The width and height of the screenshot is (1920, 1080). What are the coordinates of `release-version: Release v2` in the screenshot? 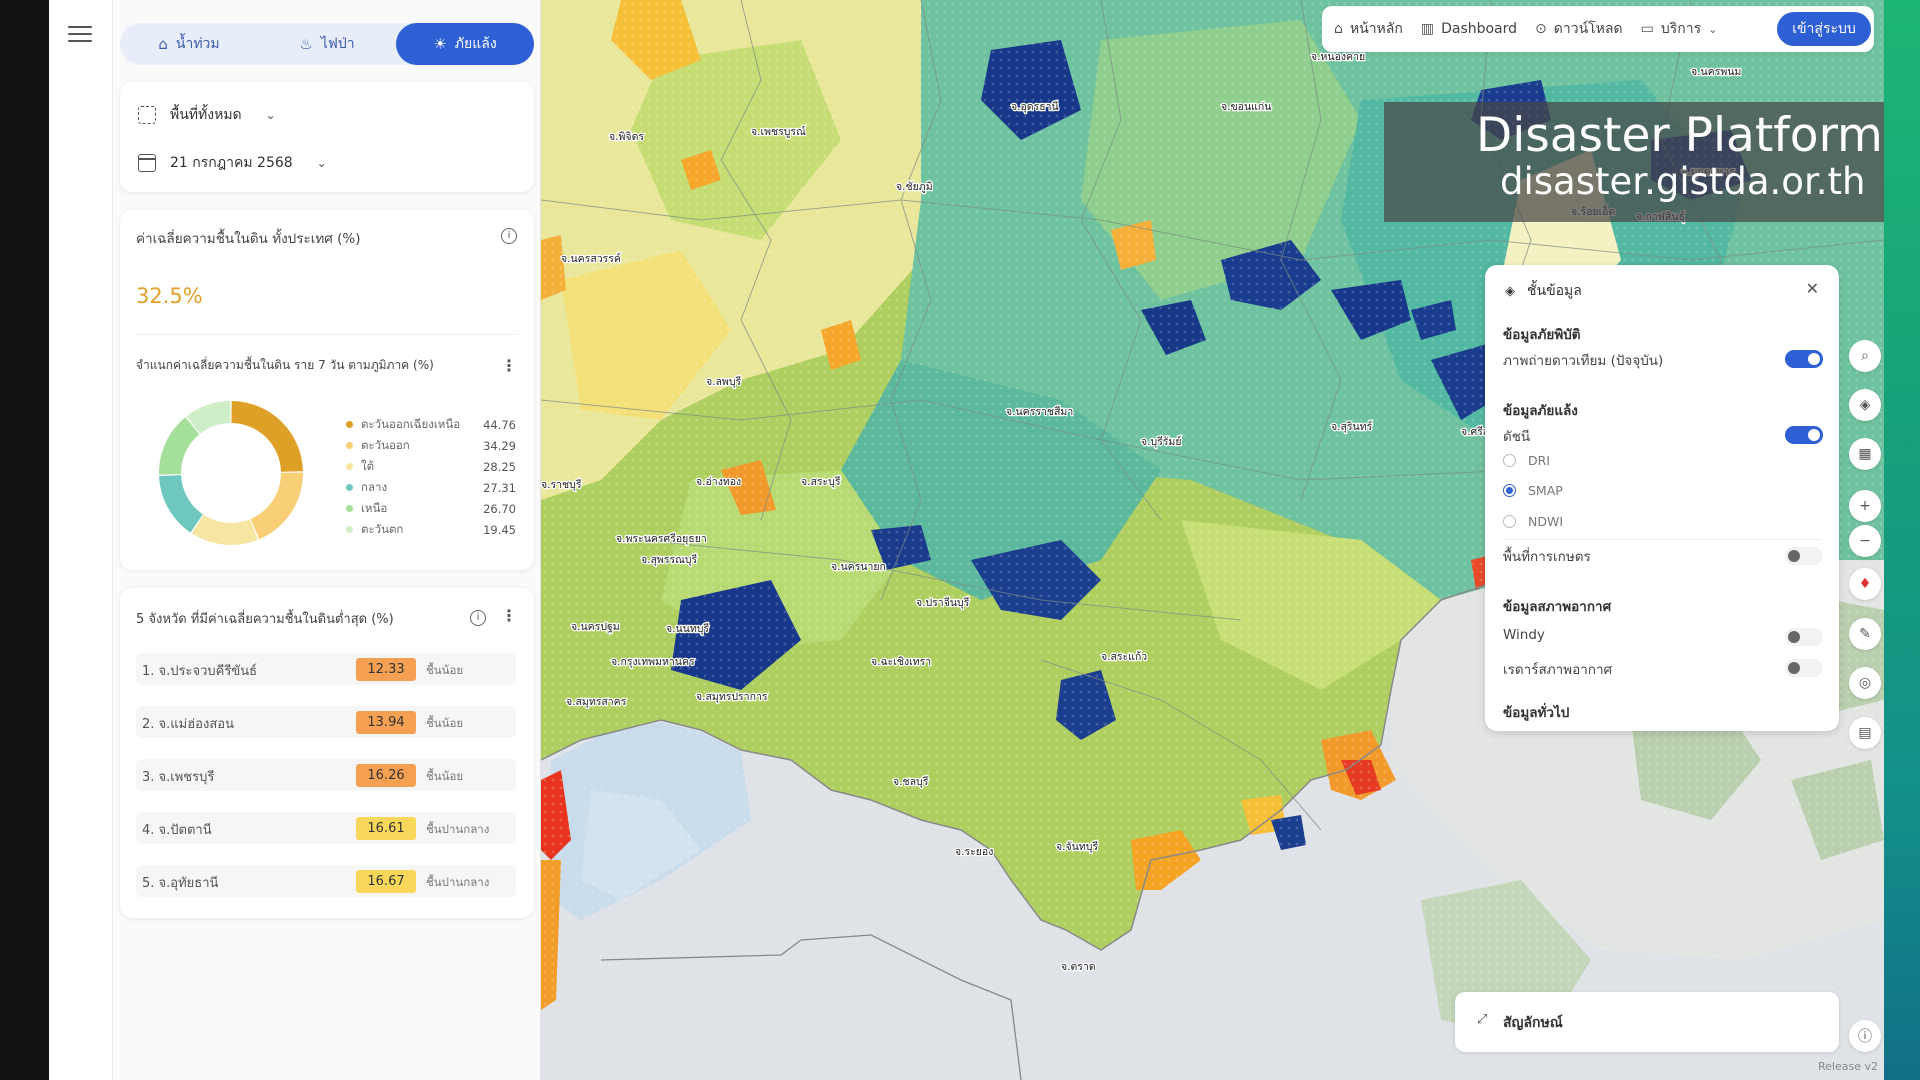 It's located at (1848, 1066).